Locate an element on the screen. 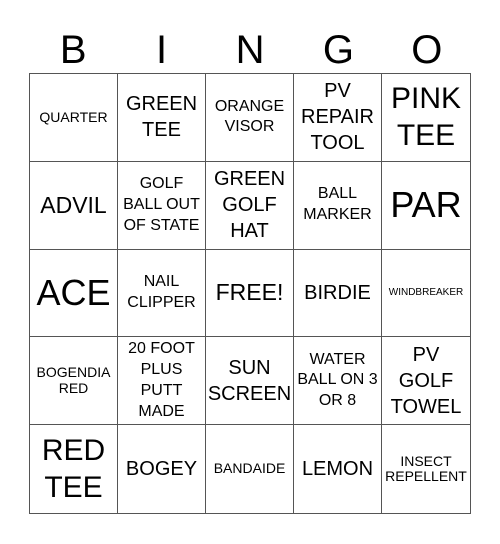 The image size is (500, 544). bingo-cell-label: INSECT REPELLENT is located at coordinates (426, 468).